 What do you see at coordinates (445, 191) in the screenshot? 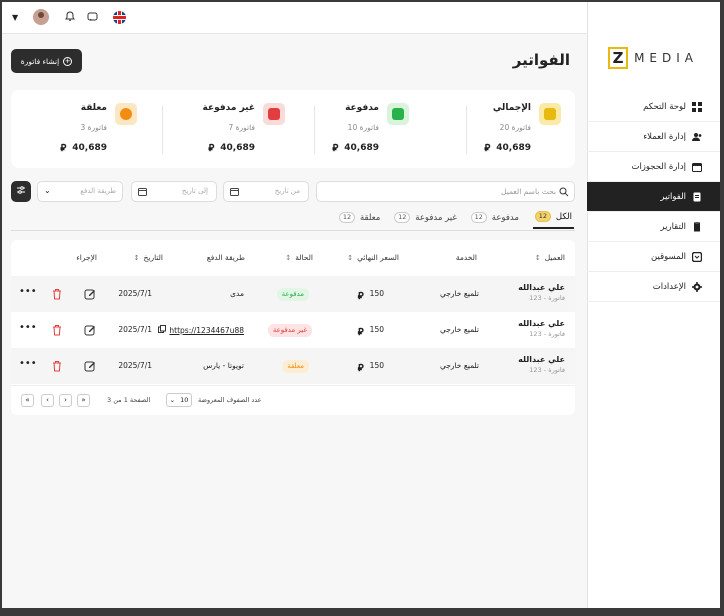
I see `search-input: بحث باسم العميل` at bounding box center [445, 191].